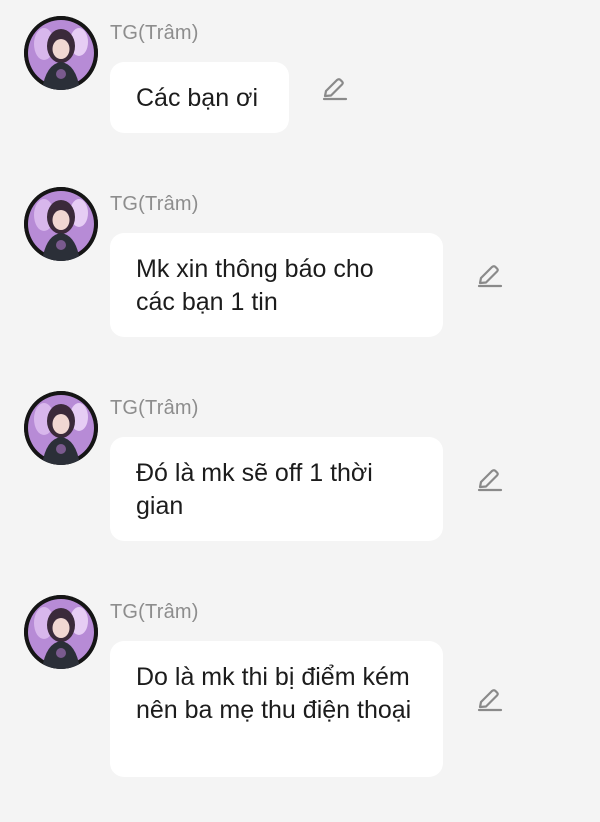  Describe the element at coordinates (199, 97) in the screenshot. I see `message-bubble: Các bạn ơi` at that location.